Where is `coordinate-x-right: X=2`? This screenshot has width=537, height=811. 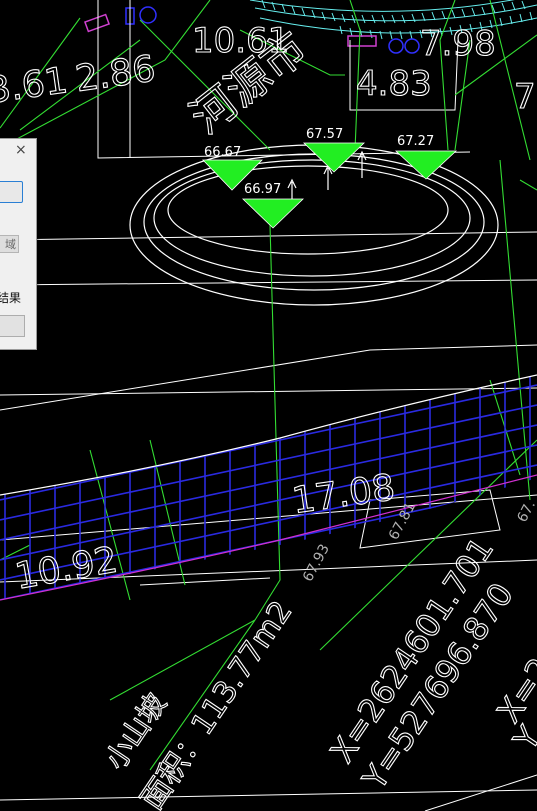
coordinate-x-right: X=2 is located at coordinates (513, 690).